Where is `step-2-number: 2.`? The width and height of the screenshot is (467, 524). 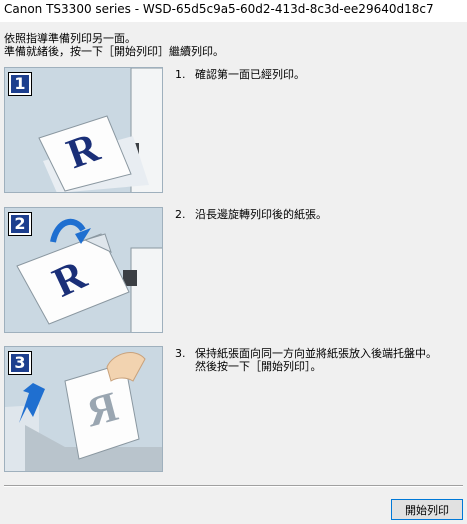
step-2-number: 2. is located at coordinates (180, 214).